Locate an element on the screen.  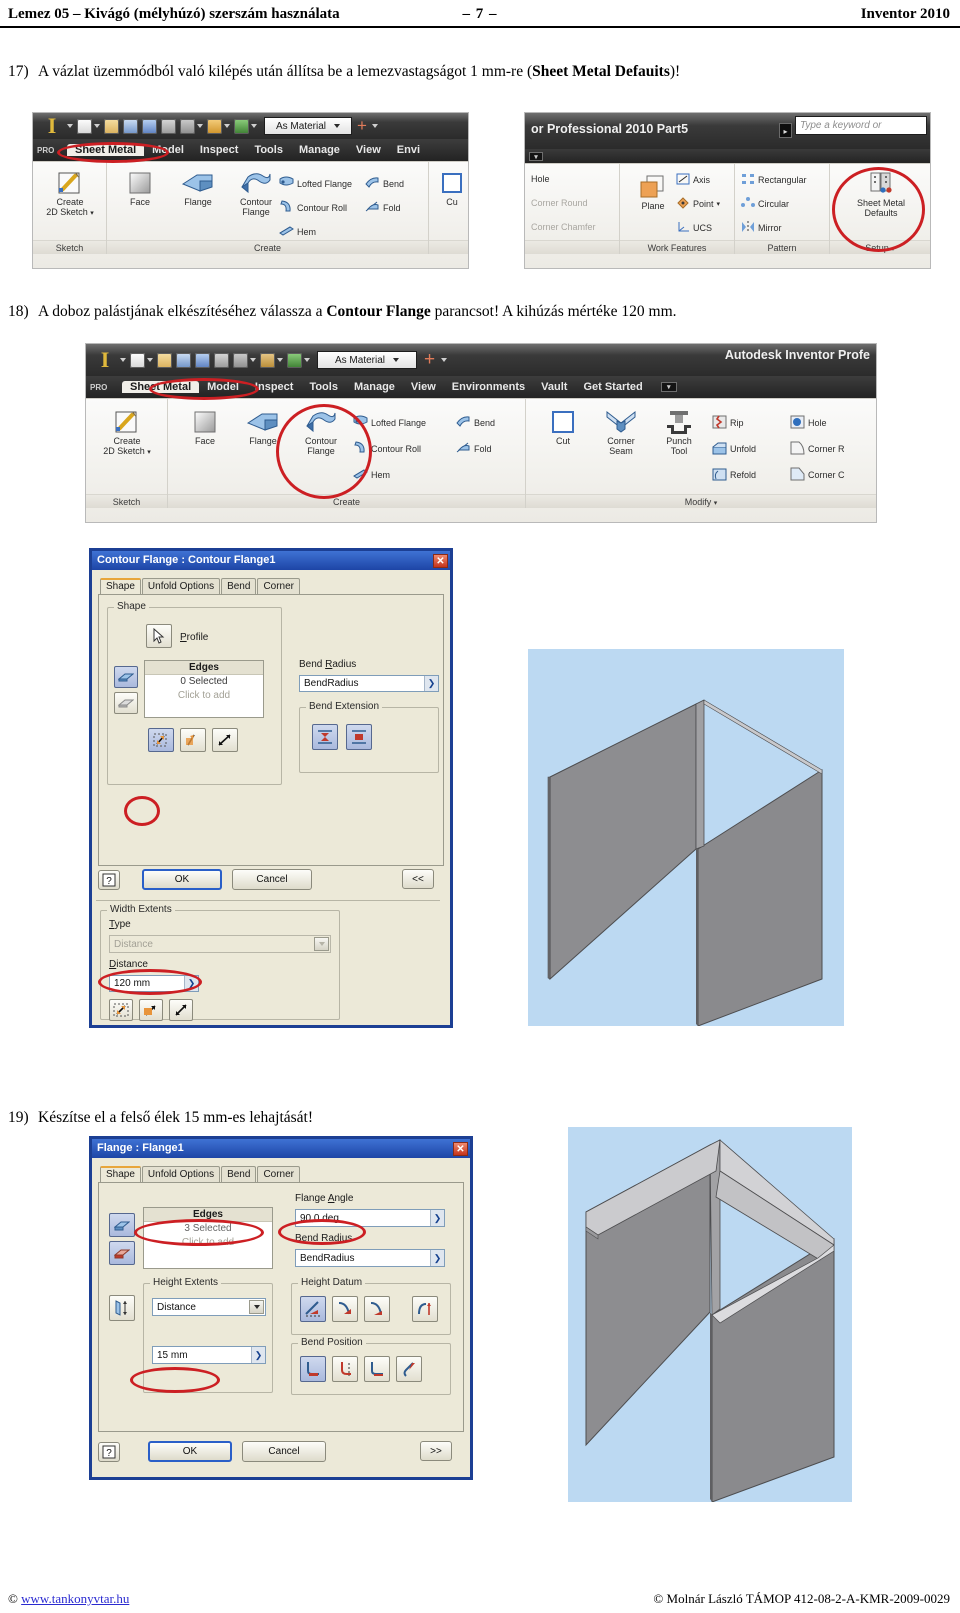
tab-model: Model is located at coordinates (168, 150).